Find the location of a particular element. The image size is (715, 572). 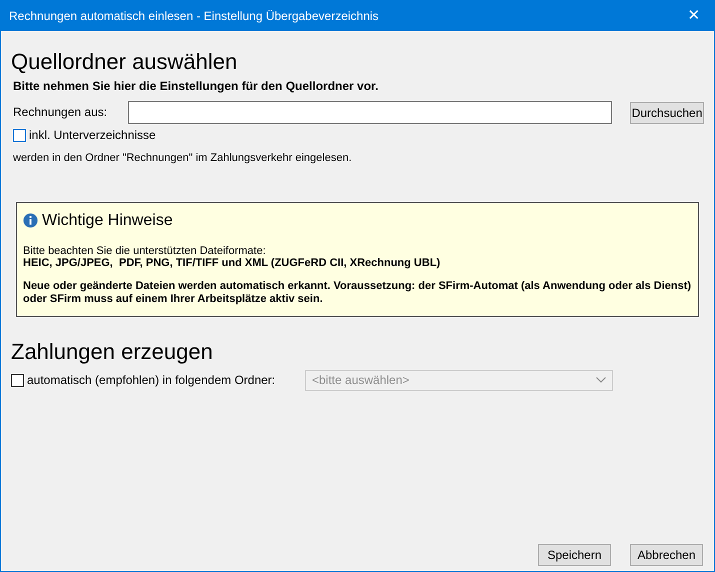

section-heading: Quellordner auswählen is located at coordinates (124, 62).